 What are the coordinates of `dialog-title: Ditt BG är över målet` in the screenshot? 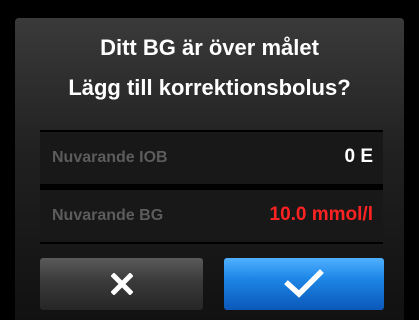 It's located at (209, 47).